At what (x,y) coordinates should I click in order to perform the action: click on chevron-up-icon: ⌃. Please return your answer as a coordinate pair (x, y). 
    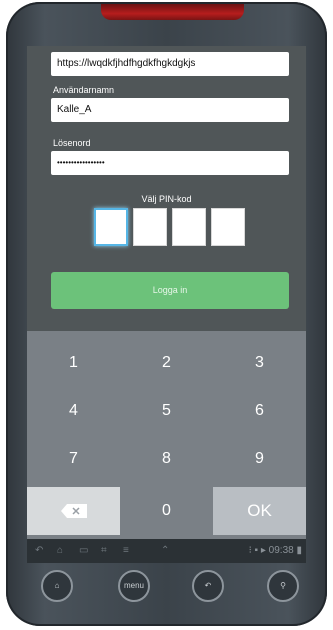
    Looking at the image, I should click on (165, 551).